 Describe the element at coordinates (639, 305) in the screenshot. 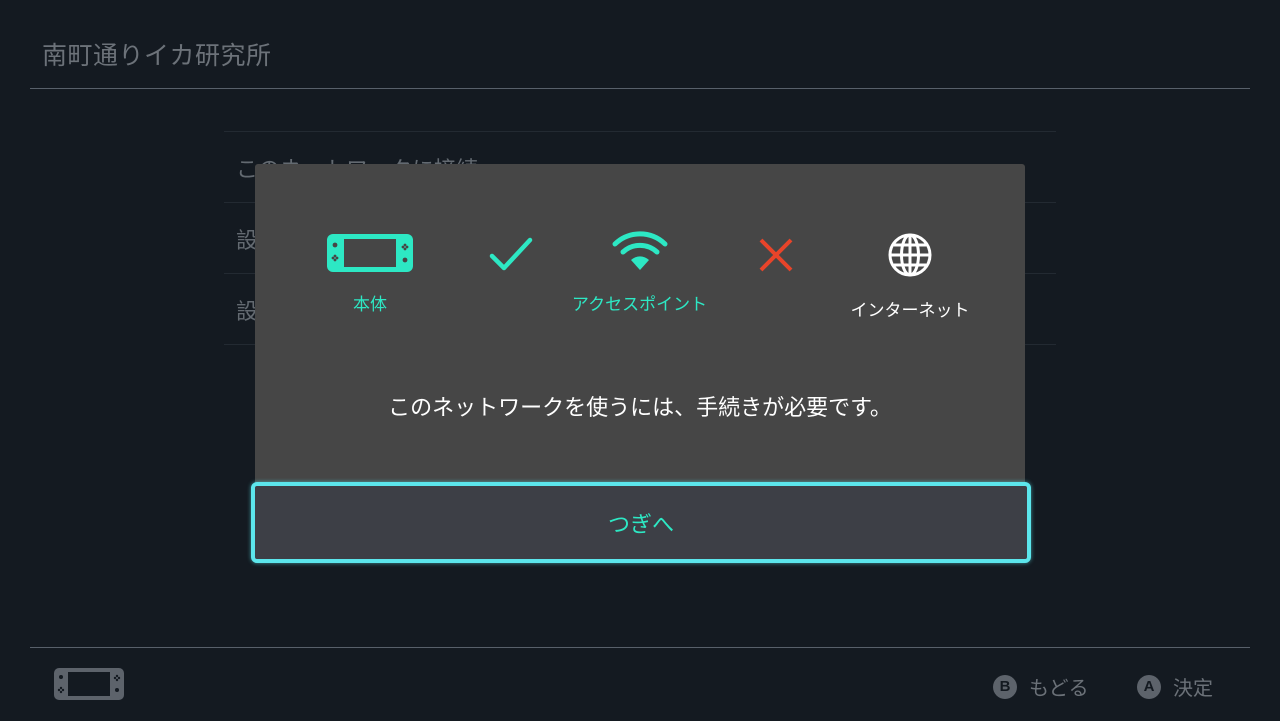

I see `access-point-label: アクセスポイント` at that location.